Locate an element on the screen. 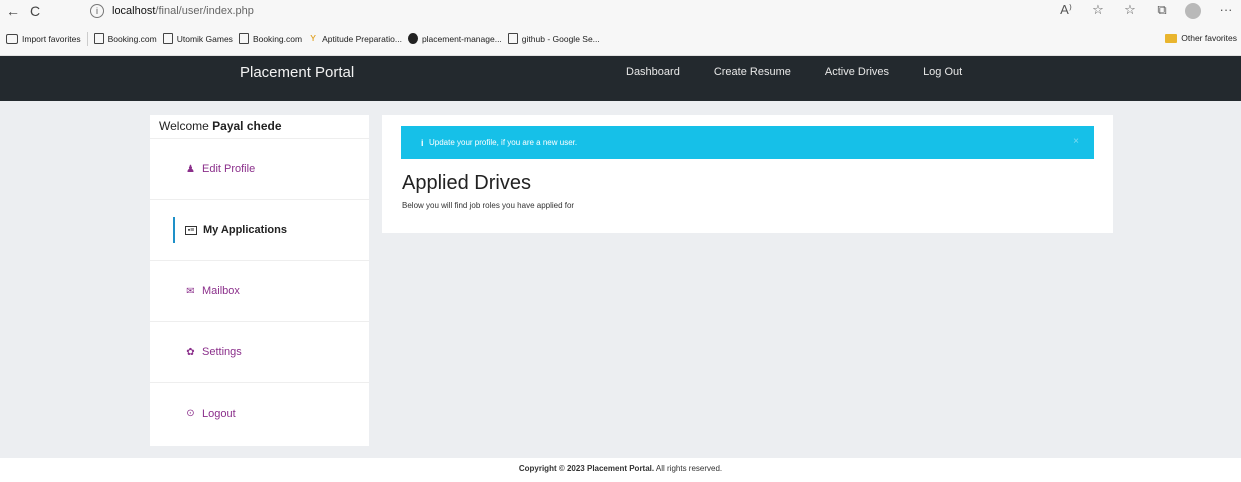 This screenshot has width=1241, height=482. sidebar-item-label: Settings is located at coordinates (222, 352).